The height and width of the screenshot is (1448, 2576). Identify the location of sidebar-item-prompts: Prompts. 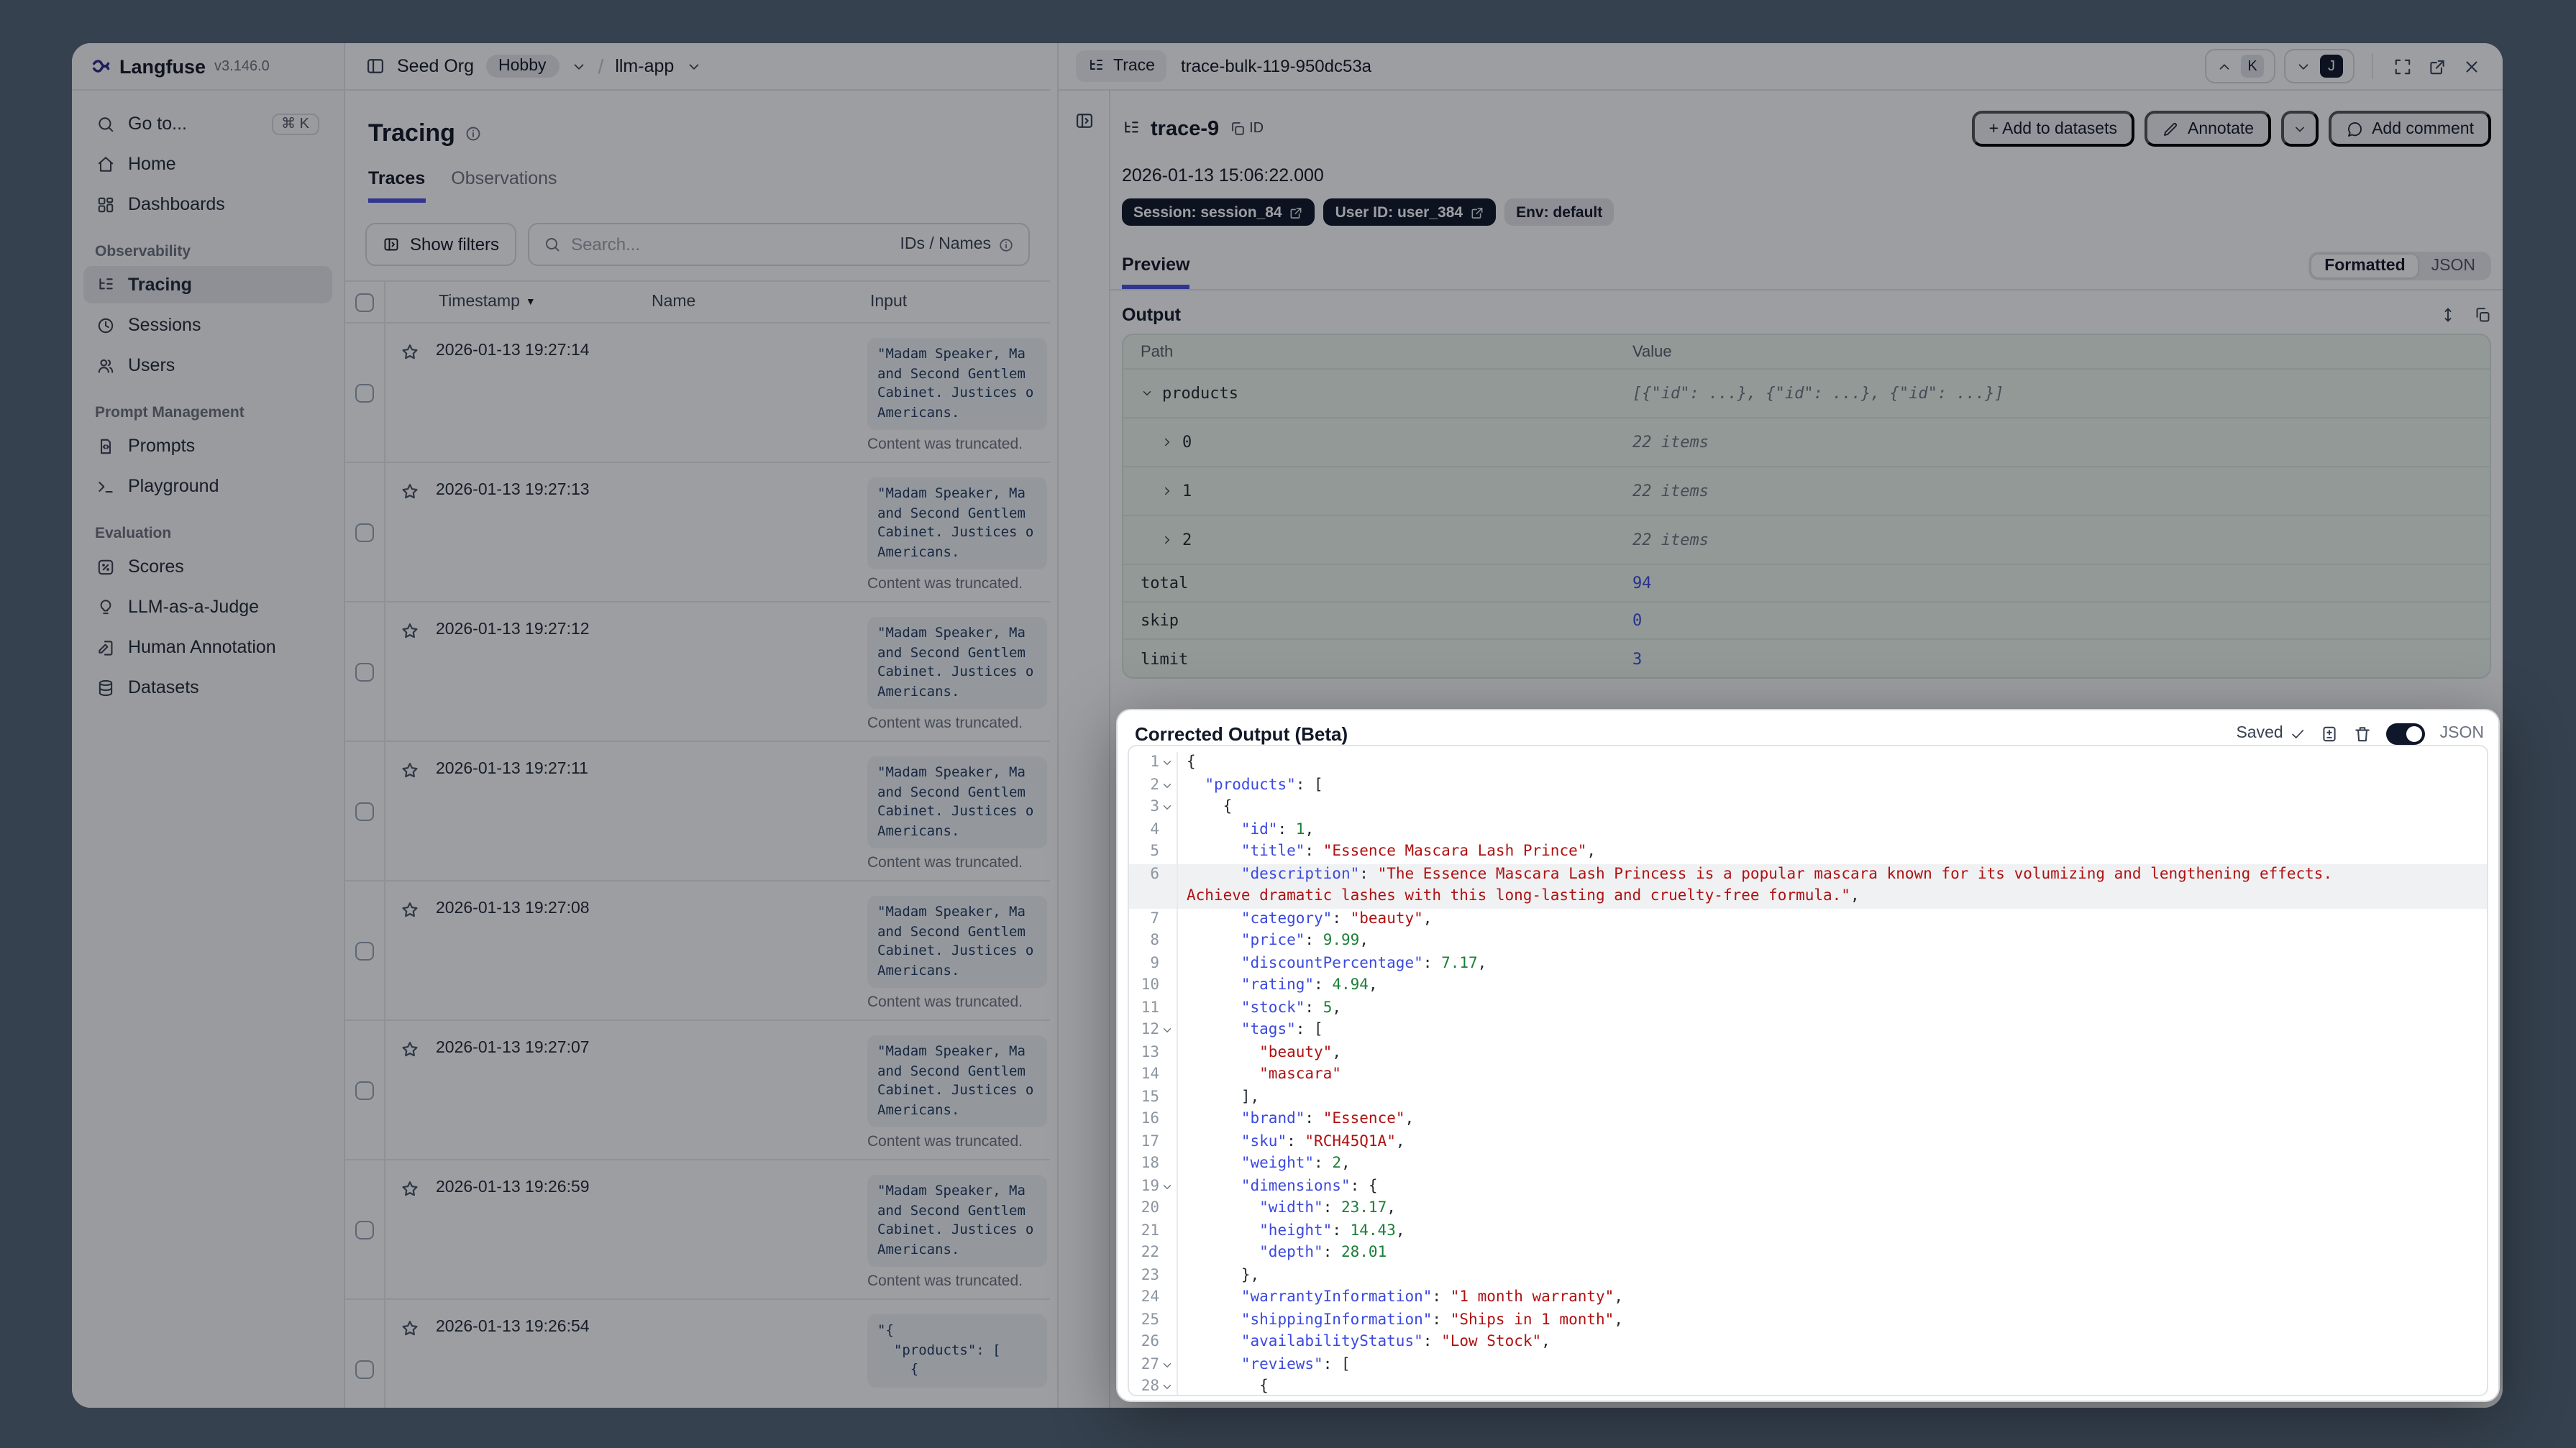
(208, 445).